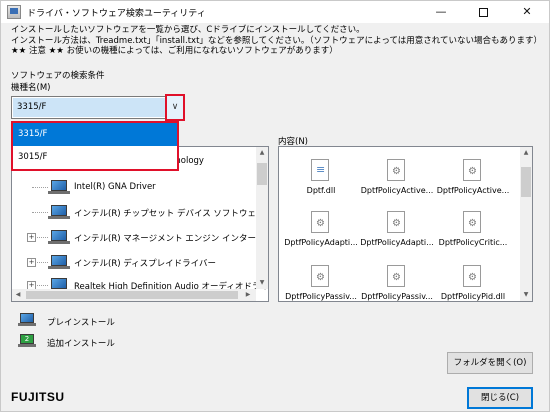 The width and height of the screenshot is (550, 412). I want to click on window-title: ドライバ・ソフトウェア検索ユーティリティ, so click(116, 14).